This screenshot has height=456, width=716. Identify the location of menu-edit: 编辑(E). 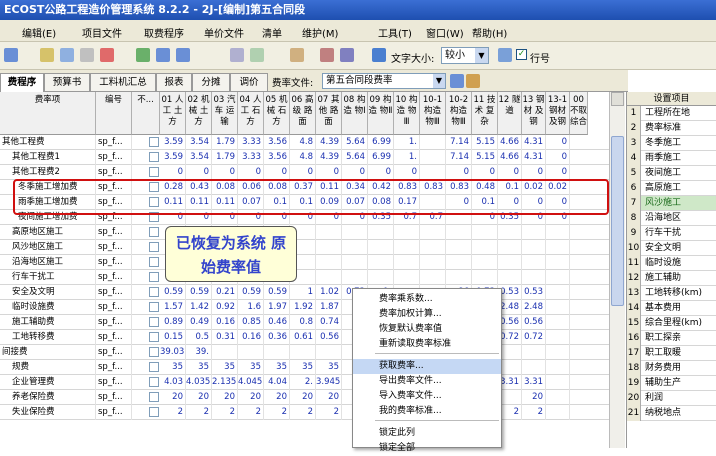
(39, 32).